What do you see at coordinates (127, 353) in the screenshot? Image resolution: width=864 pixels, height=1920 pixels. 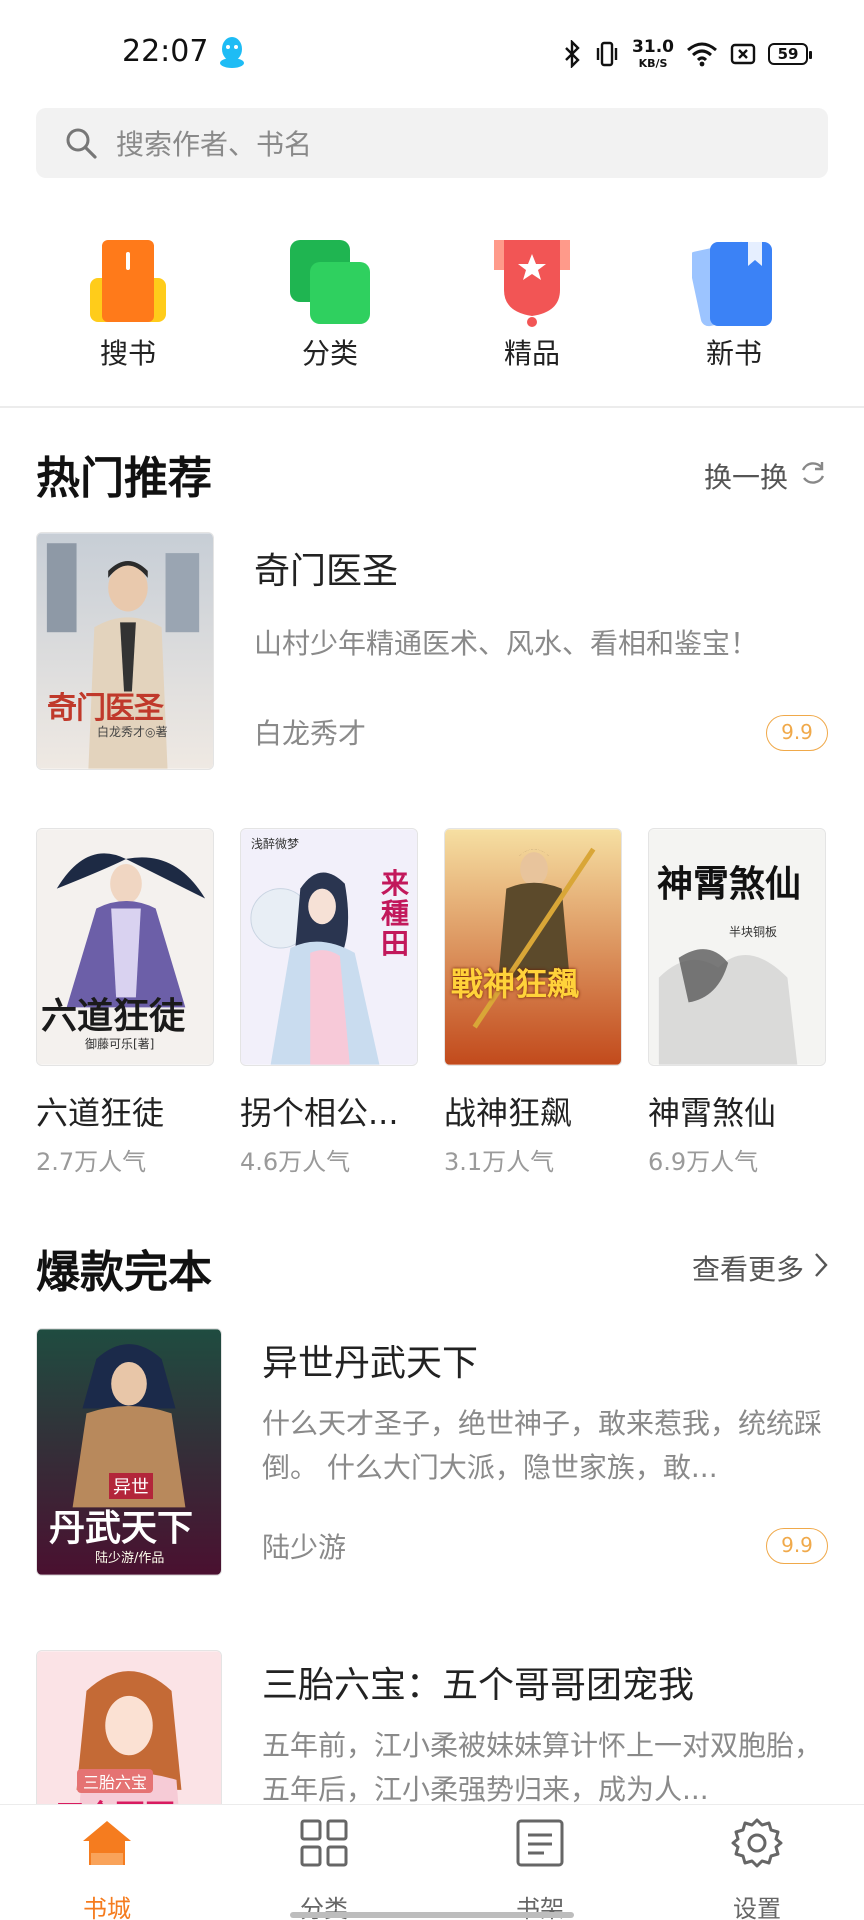 I see `quick-entry-label: 搜书` at bounding box center [127, 353].